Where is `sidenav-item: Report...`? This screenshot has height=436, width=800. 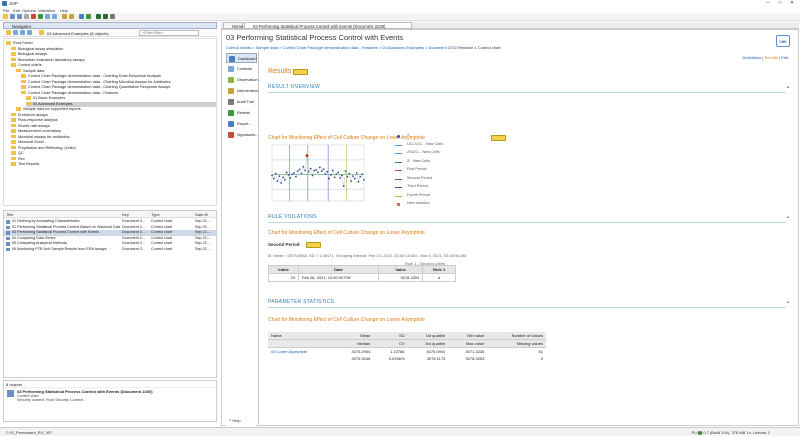
sidenav-item: Report... is located at coordinates (241, 124).